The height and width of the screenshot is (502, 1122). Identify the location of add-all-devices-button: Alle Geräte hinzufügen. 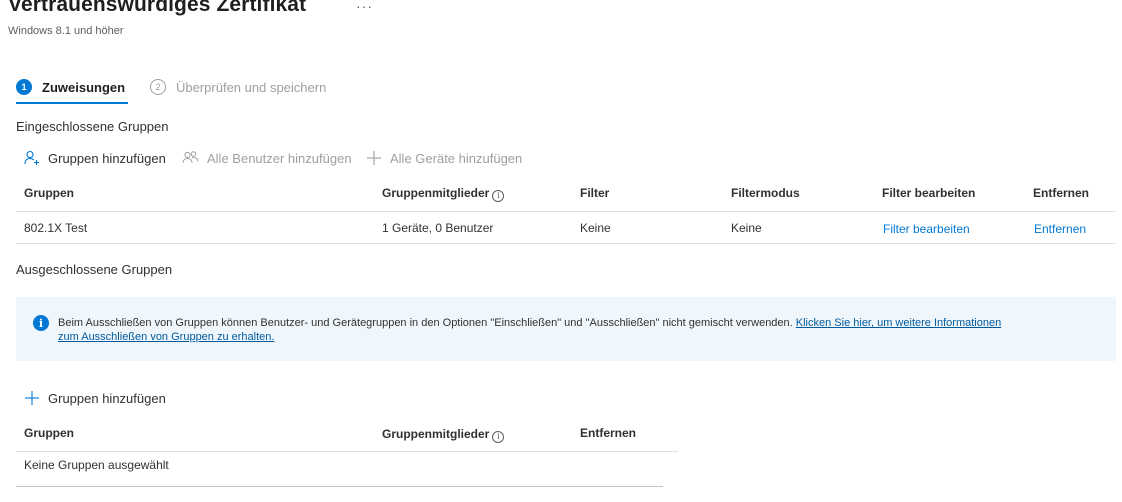
(444, 158).